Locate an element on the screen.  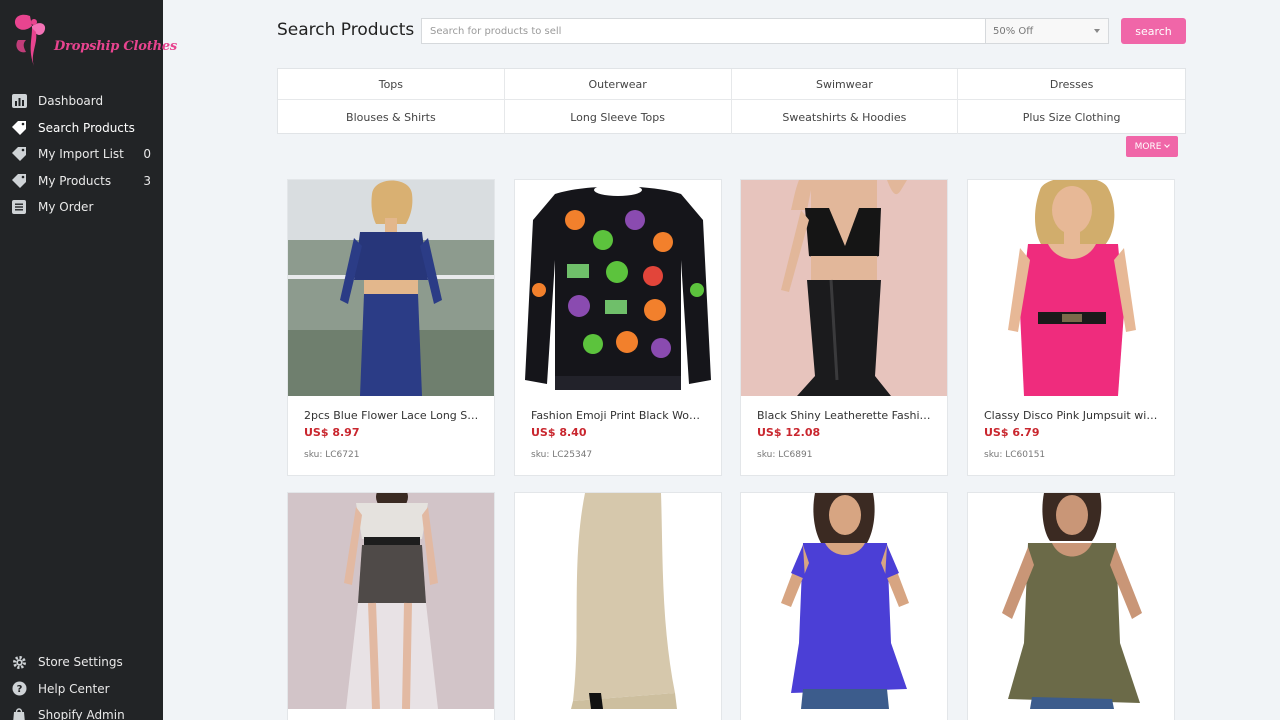
category-dresses: Dresses is located at coordinates (1071, 84).